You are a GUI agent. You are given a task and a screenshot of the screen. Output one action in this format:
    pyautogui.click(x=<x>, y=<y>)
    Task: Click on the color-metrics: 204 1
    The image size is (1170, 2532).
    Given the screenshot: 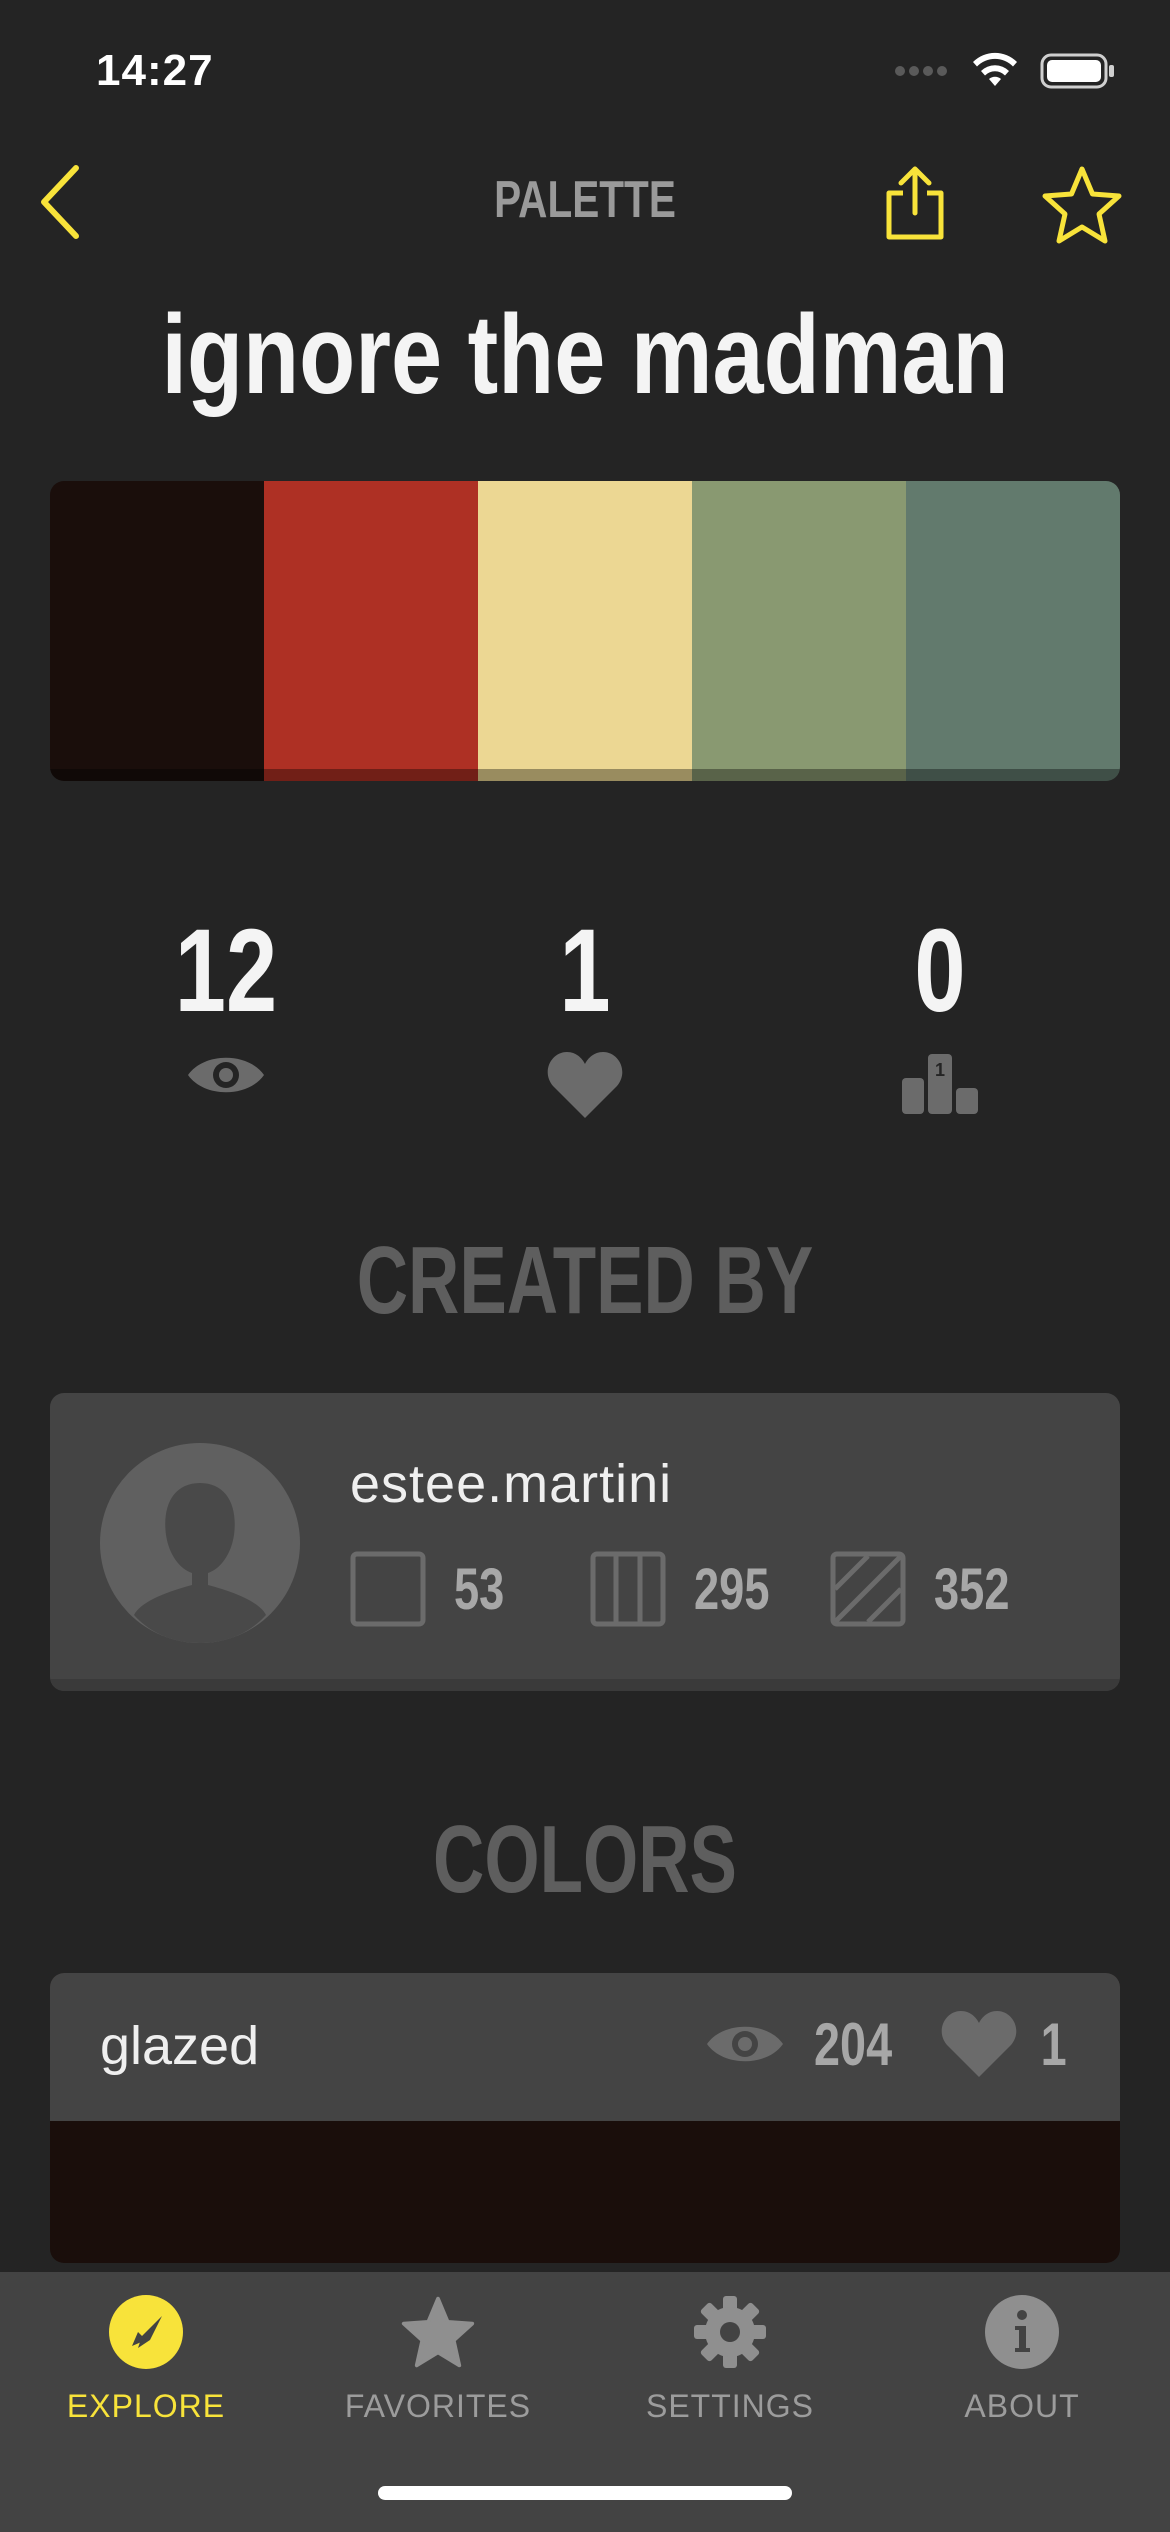 What is the action you would take?
    pyautogui.click(x=887, y=2044)
    